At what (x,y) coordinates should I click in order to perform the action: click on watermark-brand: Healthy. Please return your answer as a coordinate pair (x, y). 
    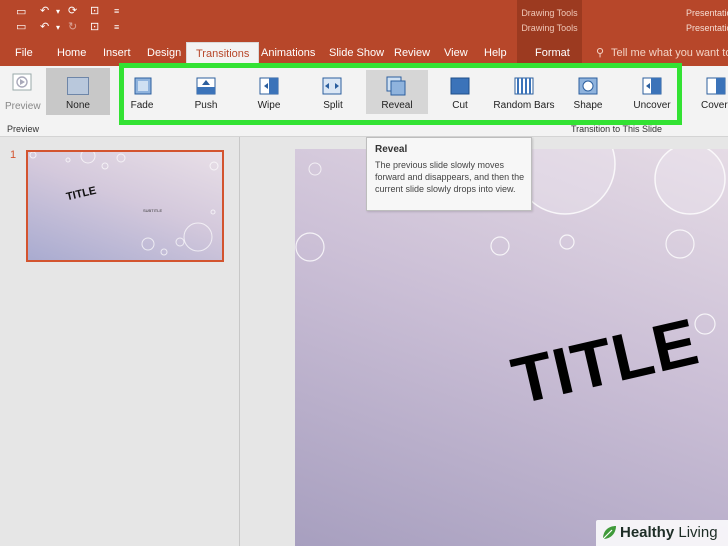
    Looking at the image, I should click on (647, 532).